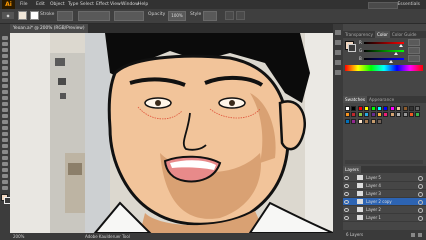 The image size is (426, 240). What do you see at coordinates (5, 50) in the screenshot?
I see `magic-wand-tool-icon` at bounding box center [5, 50].